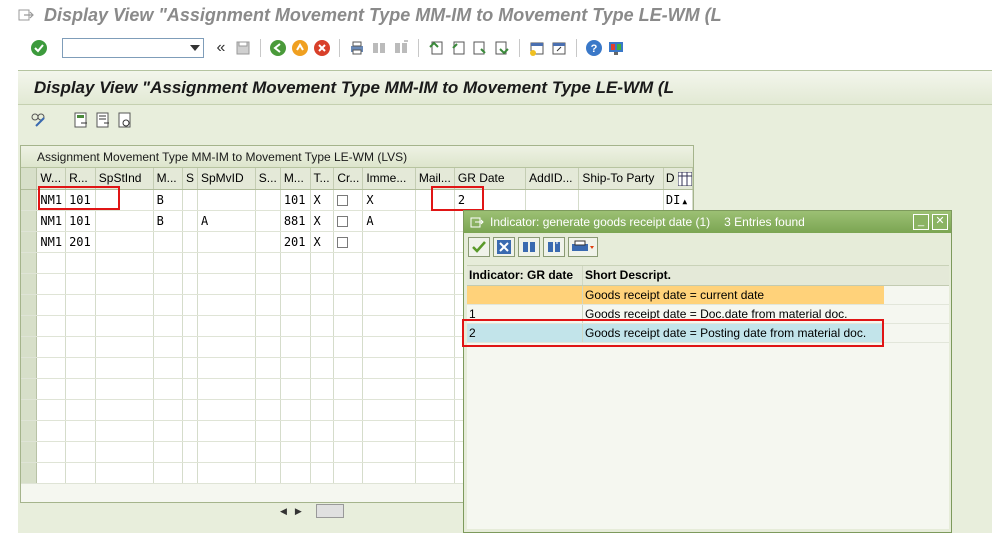 The height and width of the screenshot is (533, 992). What do you see at coordinates (226, 179) in the screenshot?
I see `column-header: SpMvID` at bounding box center [226, 179].